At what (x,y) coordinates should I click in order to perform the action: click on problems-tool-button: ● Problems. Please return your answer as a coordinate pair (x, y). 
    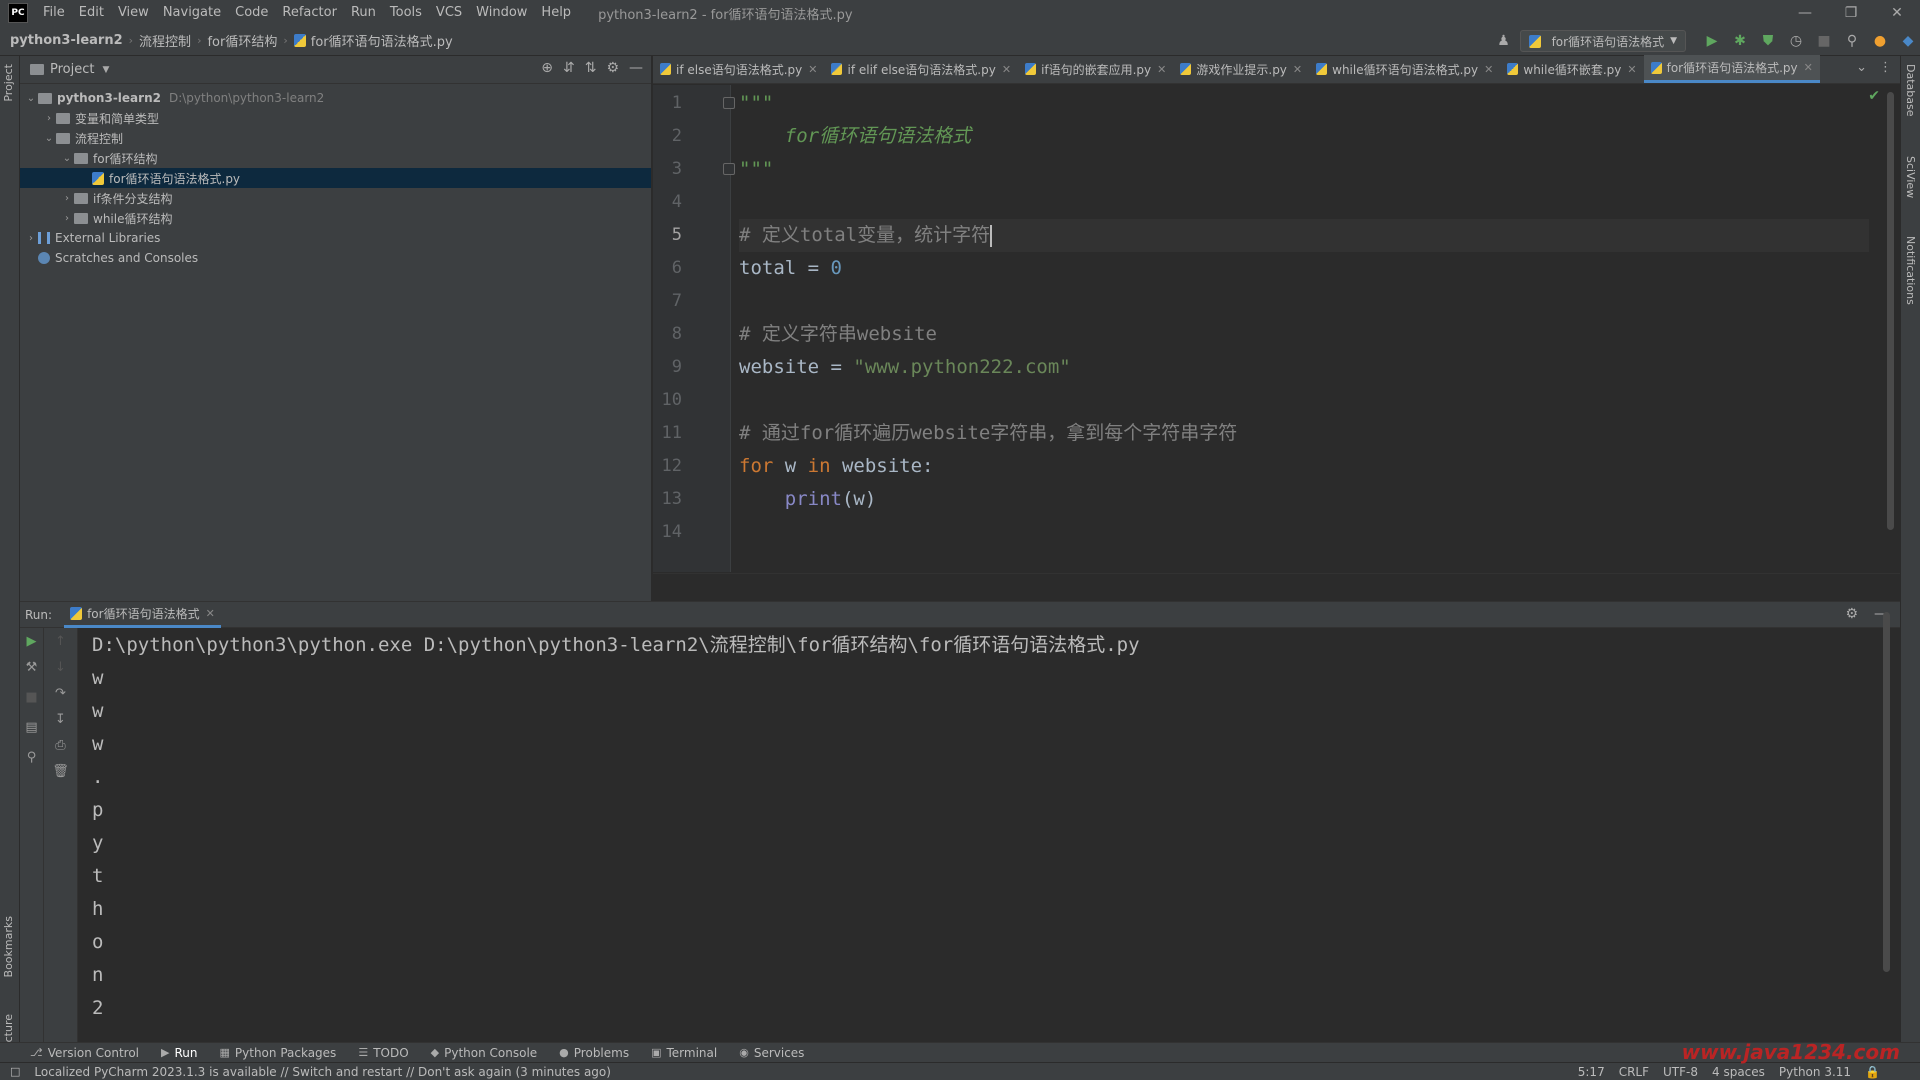
    Looking at the image, I should click on (594, 1053).